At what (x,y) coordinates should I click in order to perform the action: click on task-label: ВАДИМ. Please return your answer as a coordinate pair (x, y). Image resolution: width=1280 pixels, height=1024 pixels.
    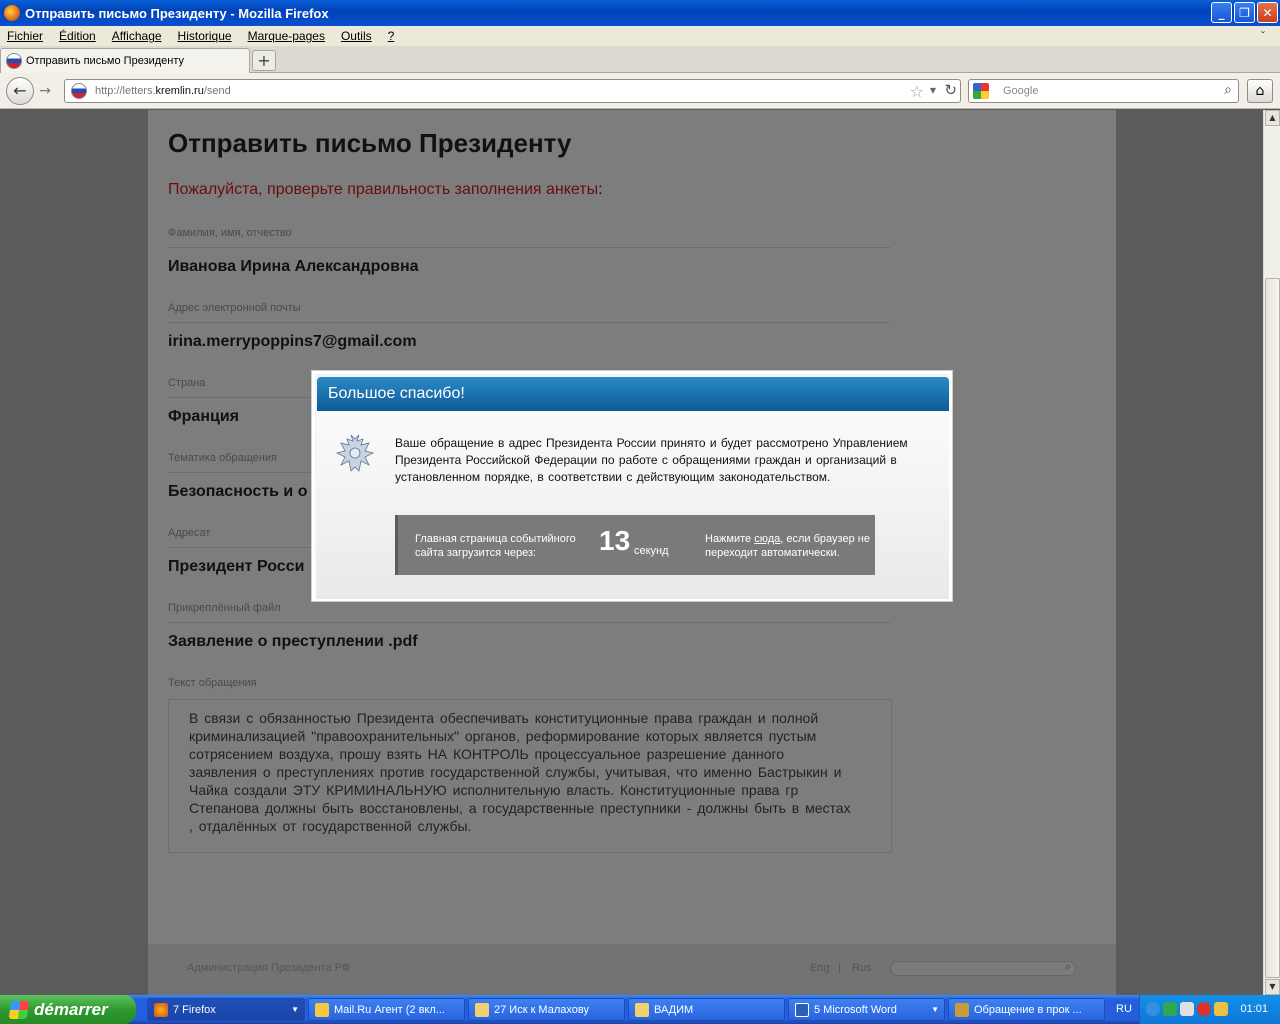
    Looking at the image, I should click on (674, 1009).